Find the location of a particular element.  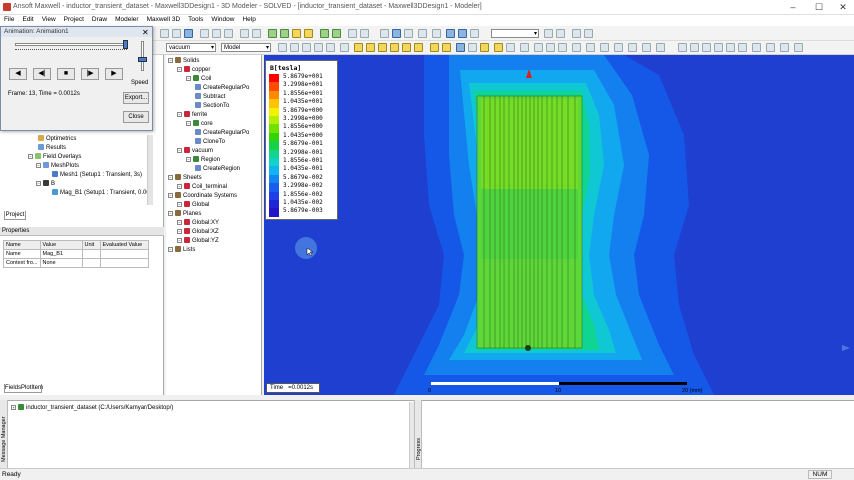

tree-item-meshplots: − MeshPlots is located at coordinates (57, 166).